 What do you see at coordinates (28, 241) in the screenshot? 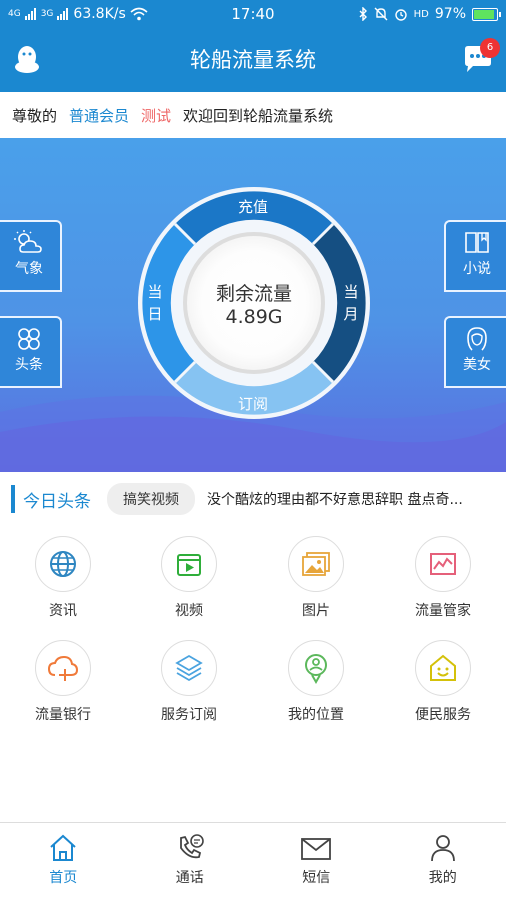
I see `weather-icon` at bounding box center [28, 241].